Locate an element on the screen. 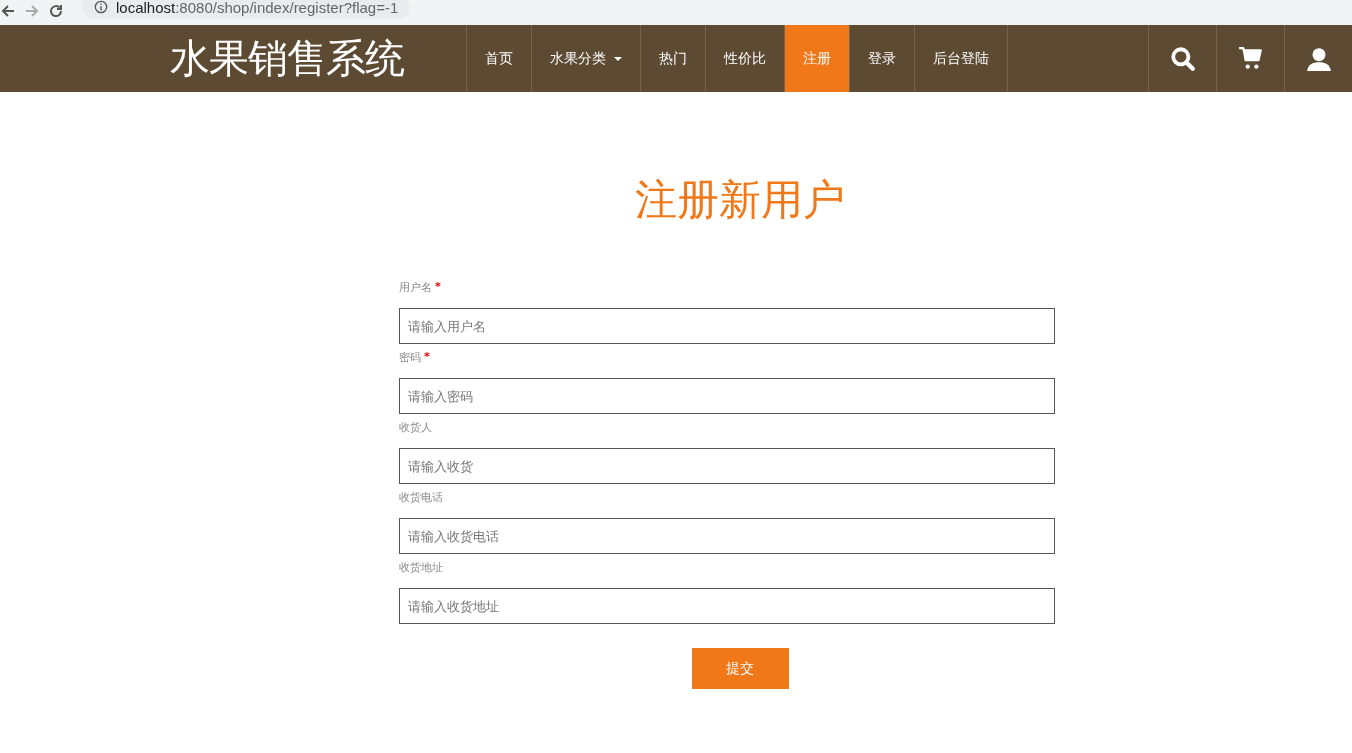 The width and height of the screenshot is (1352, 753). field-label: 密码 is located at coordinates (410, 357).